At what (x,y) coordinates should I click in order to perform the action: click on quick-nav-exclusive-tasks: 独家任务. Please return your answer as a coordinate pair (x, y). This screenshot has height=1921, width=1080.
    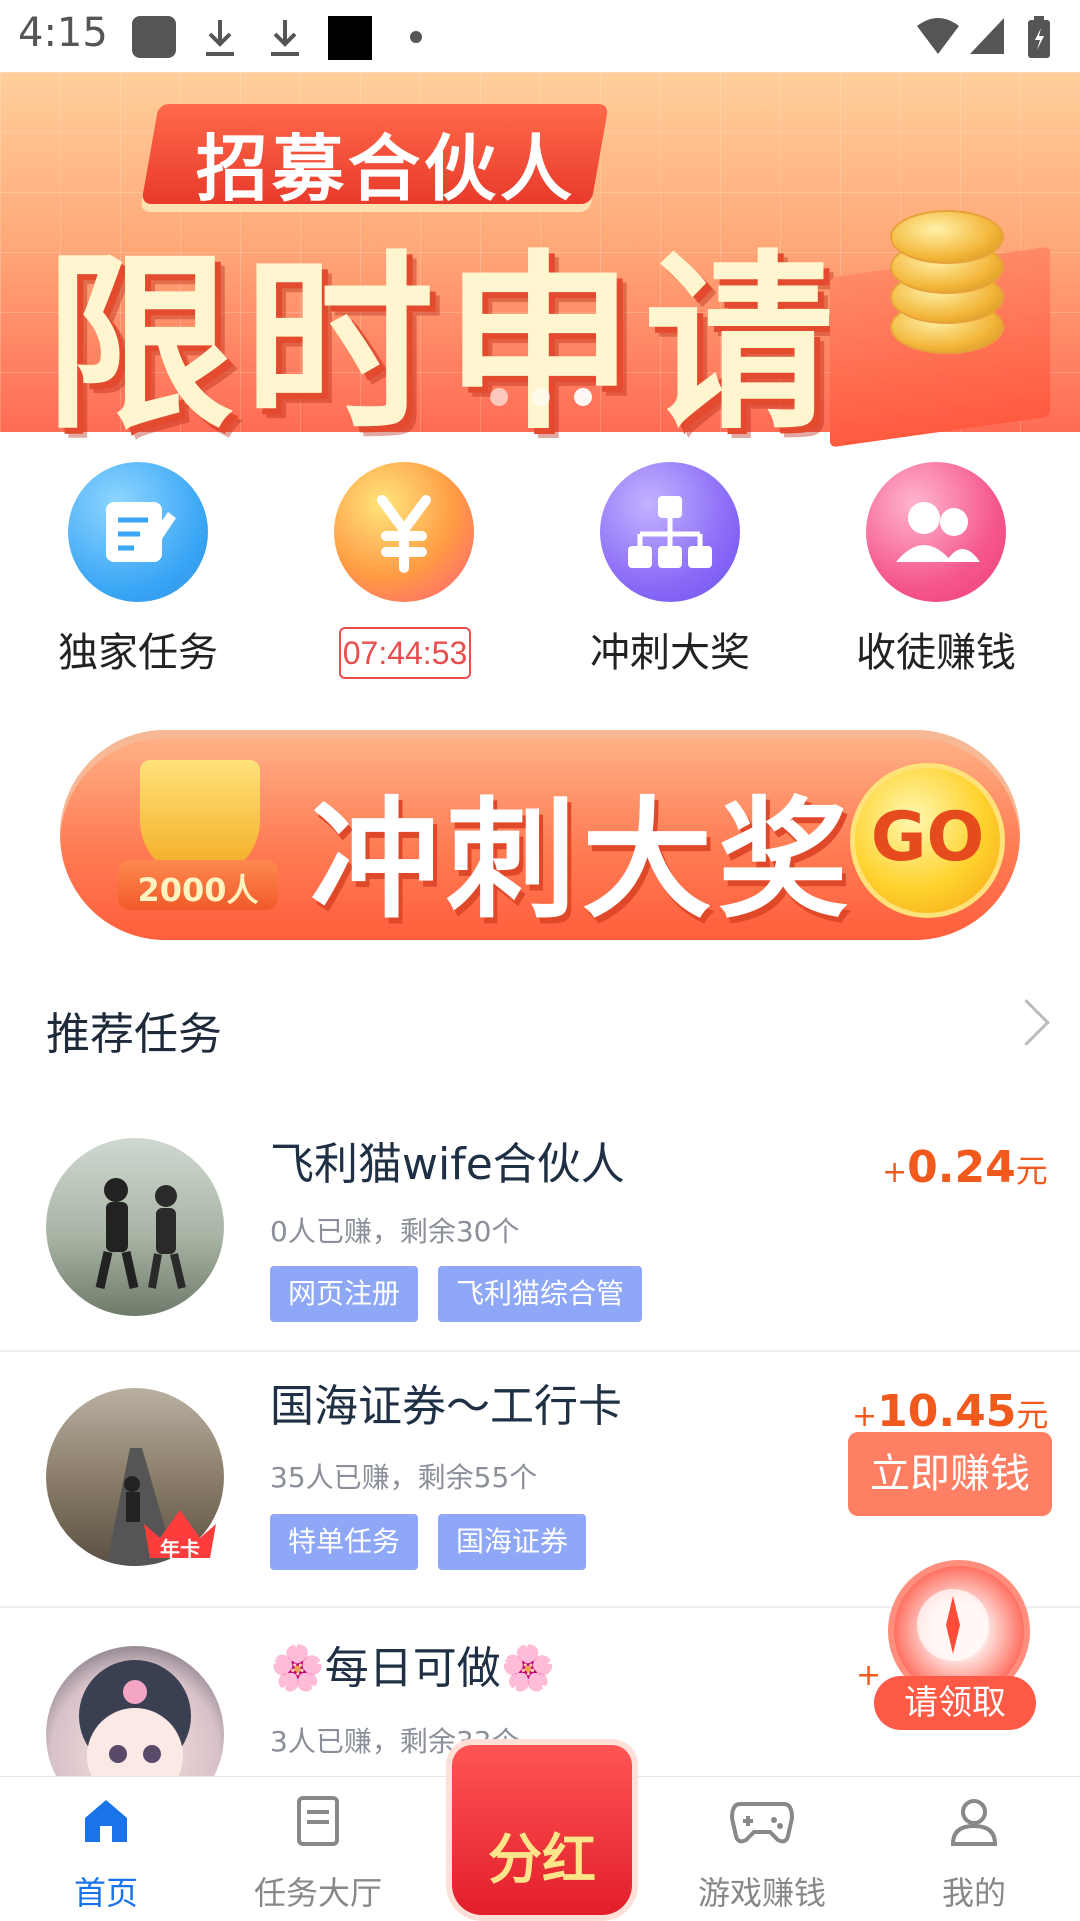
    Looking at the image, I should click on (128, 570).